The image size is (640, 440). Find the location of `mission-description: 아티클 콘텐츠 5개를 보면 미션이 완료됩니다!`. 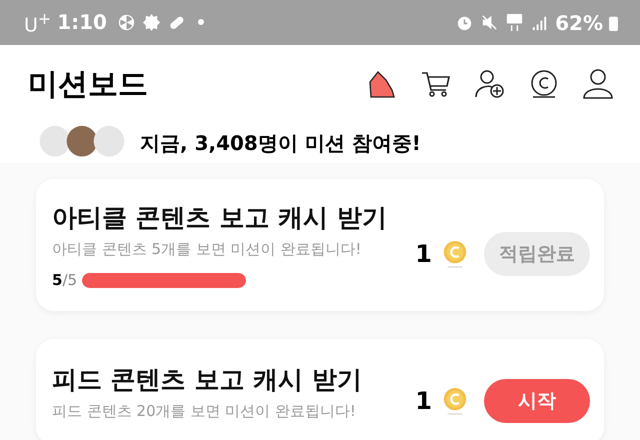

mission-description: 아티클 콘텐츠 5개를 보면 미션이 완료됩니다! is located at coordinates (207, 249).